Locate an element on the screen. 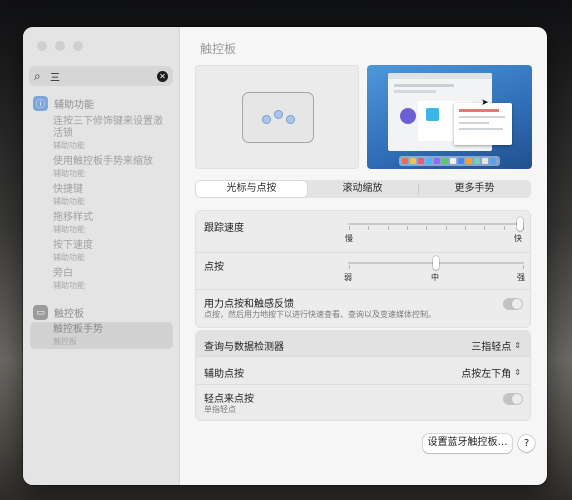 The height and width of the screenshot is (500, 572). sidebar-section-trackpad: ▭ 触控板 is located at coordinates (58, 312).